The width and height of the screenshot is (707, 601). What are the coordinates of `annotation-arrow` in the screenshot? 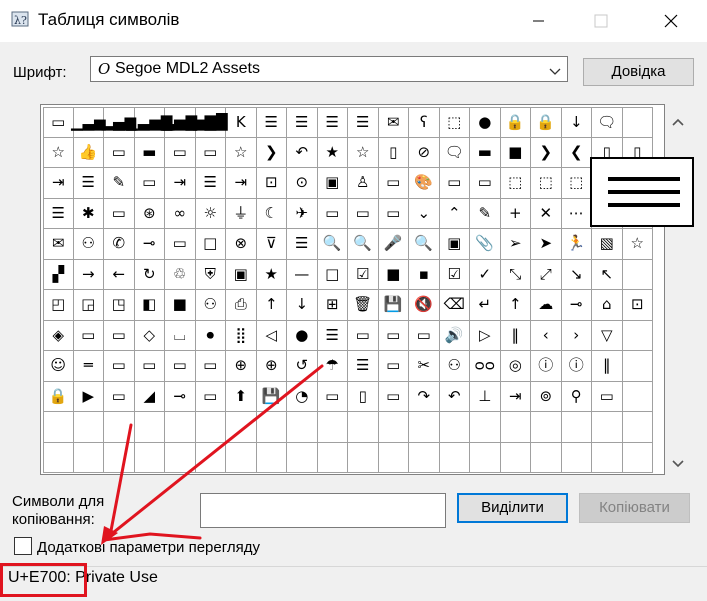 It's located at (212, 454).